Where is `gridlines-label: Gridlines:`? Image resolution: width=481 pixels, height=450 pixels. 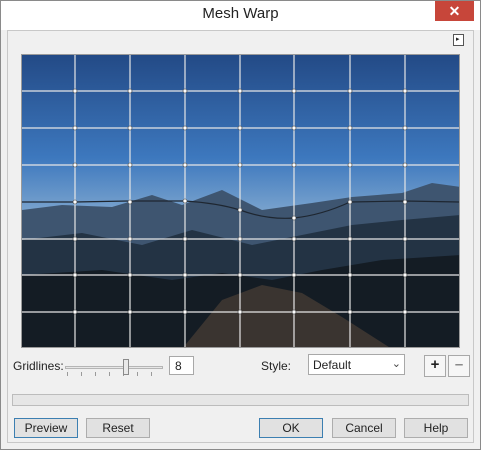 gridlines-label: Gridlines: is located at coordinates (38, 366).